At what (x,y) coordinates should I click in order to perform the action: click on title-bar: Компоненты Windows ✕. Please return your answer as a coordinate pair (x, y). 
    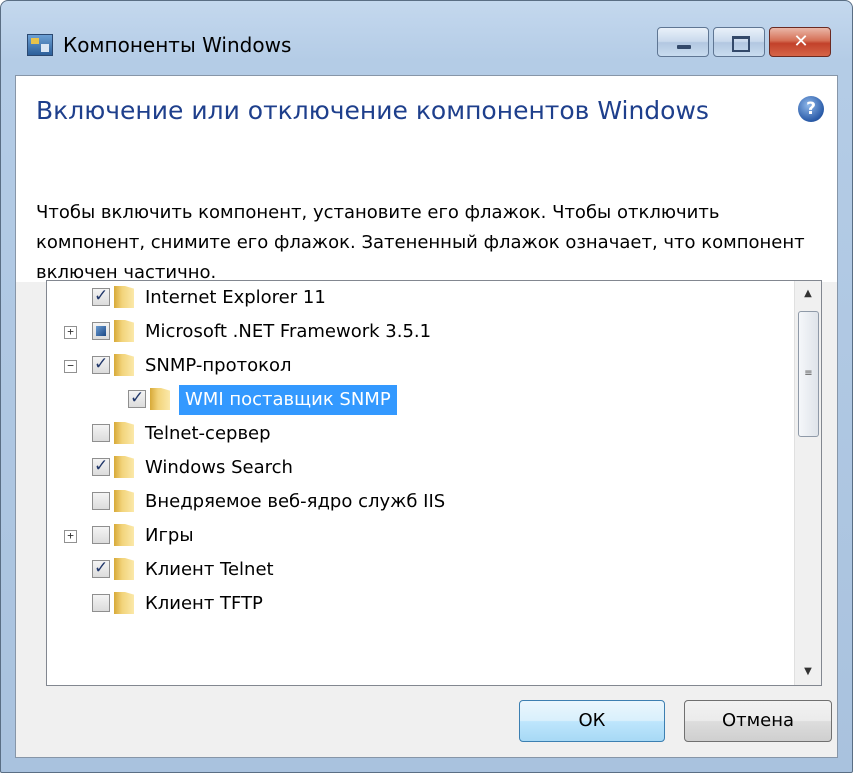
    Looking at the image, I should click on (426, 38).